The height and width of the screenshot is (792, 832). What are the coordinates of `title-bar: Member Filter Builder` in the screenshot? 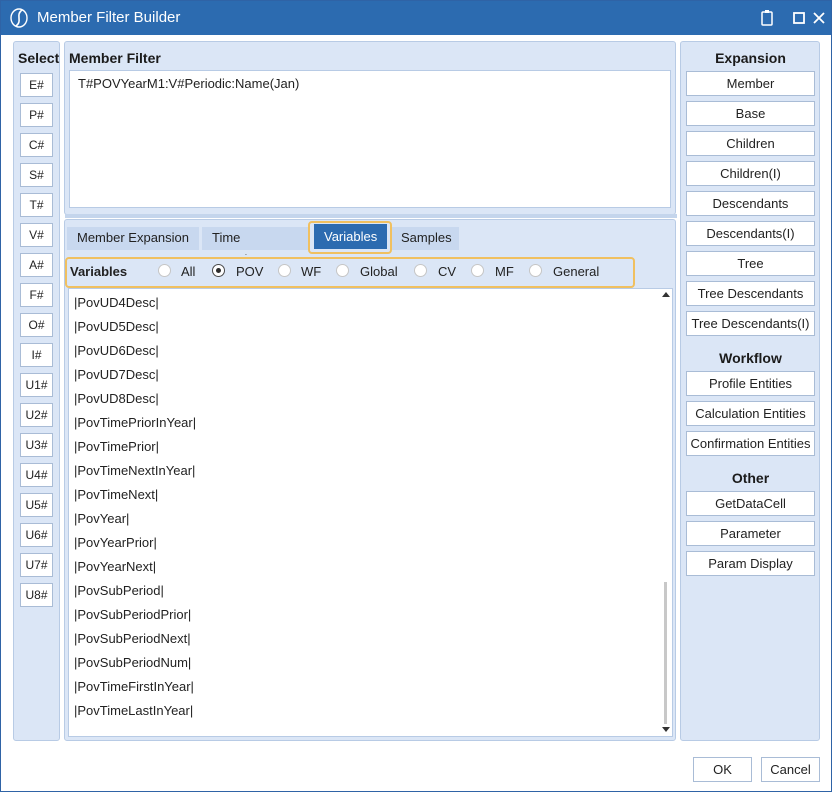 It's located at (416, 18).